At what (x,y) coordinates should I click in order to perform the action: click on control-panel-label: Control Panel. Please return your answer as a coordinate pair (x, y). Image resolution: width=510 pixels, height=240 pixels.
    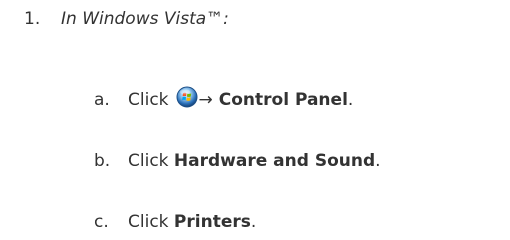
    Looking at the image, I should click on (283, 100).